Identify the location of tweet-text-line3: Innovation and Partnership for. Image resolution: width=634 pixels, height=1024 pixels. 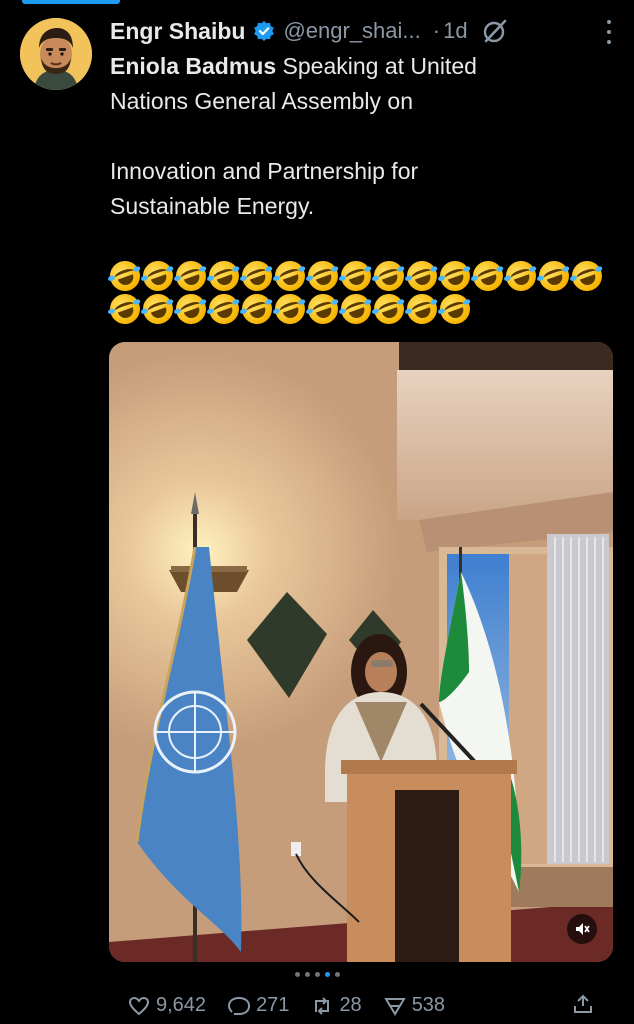
(264, 171).